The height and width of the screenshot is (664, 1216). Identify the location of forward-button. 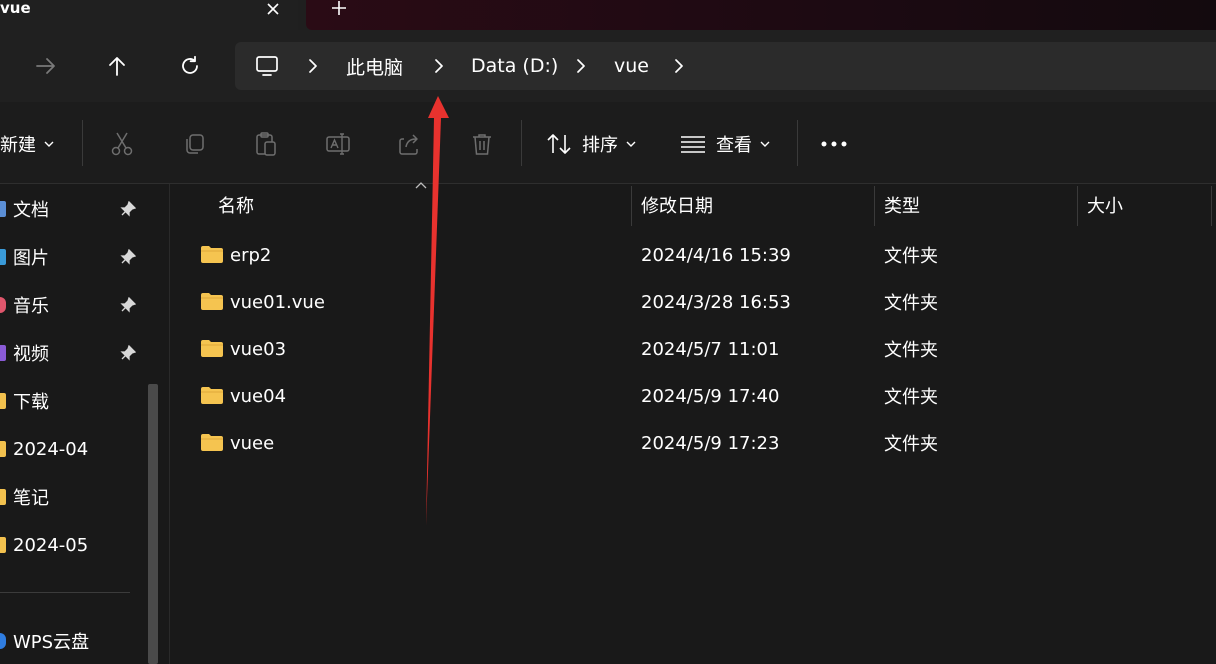
(46, 66).